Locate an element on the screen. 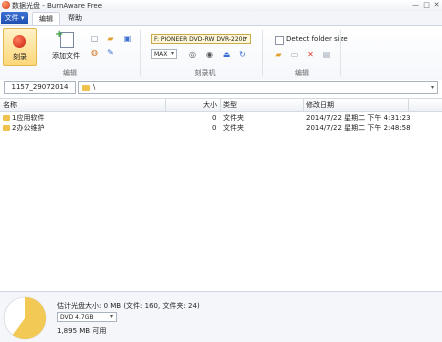 The width and height of the screenshot is (442, 342). file-list-row: 1应用软件 0 文件夹 2014/7/22 星期二 下午 4:31:23 is located at coordinates (221, 118).